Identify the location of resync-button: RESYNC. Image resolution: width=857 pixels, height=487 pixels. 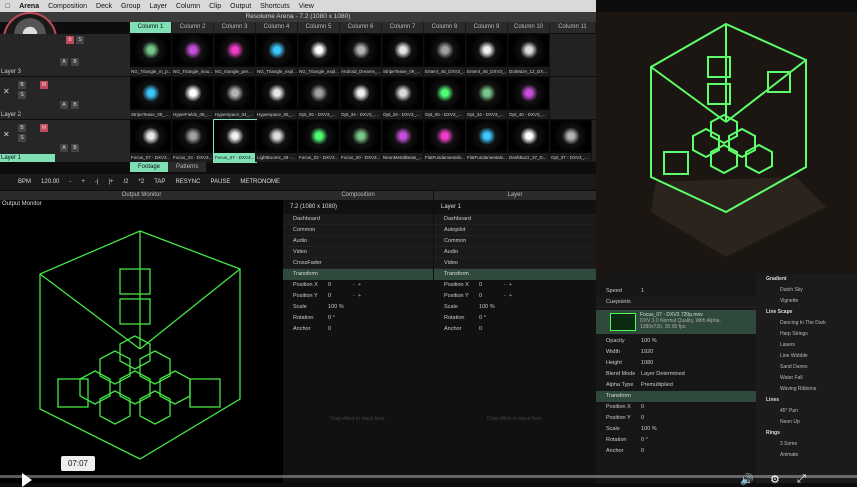
(187, 182).